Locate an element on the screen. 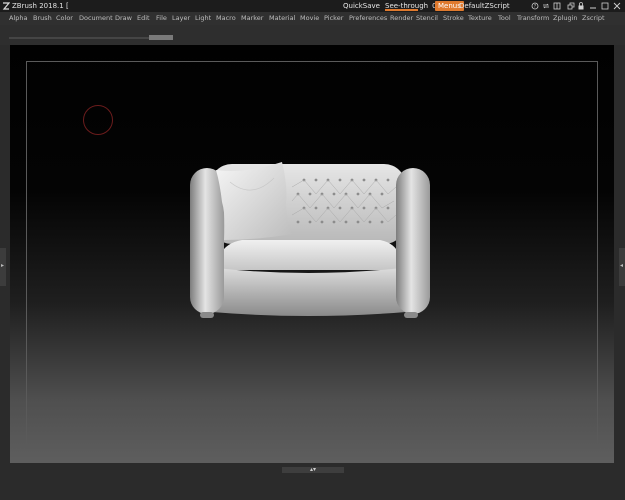  default-zscript-button: DefaultZScript is located at coordinates (484, 6).